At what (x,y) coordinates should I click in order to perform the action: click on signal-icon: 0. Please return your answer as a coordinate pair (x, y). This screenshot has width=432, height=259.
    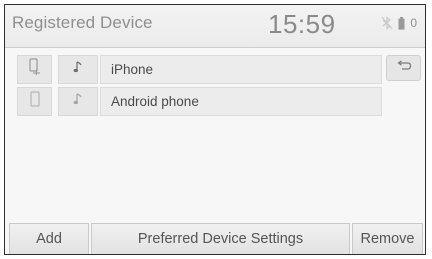
    Looking at the image, I should click on (413, 23).